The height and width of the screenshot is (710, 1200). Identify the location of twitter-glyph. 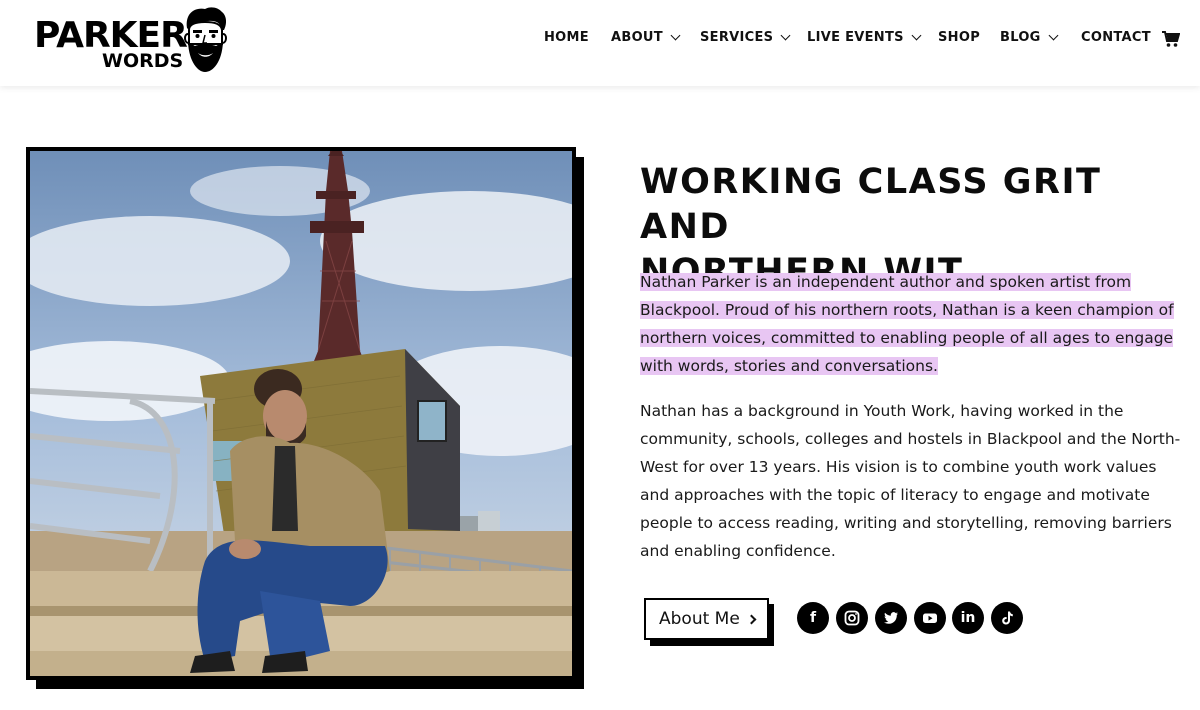
(891, 618).